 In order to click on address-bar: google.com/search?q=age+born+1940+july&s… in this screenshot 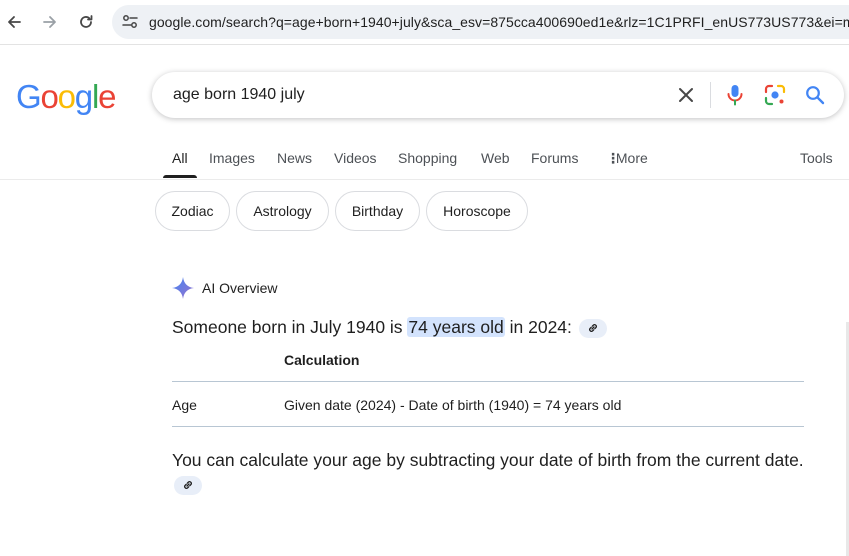, I will do `click(480, 22)`.